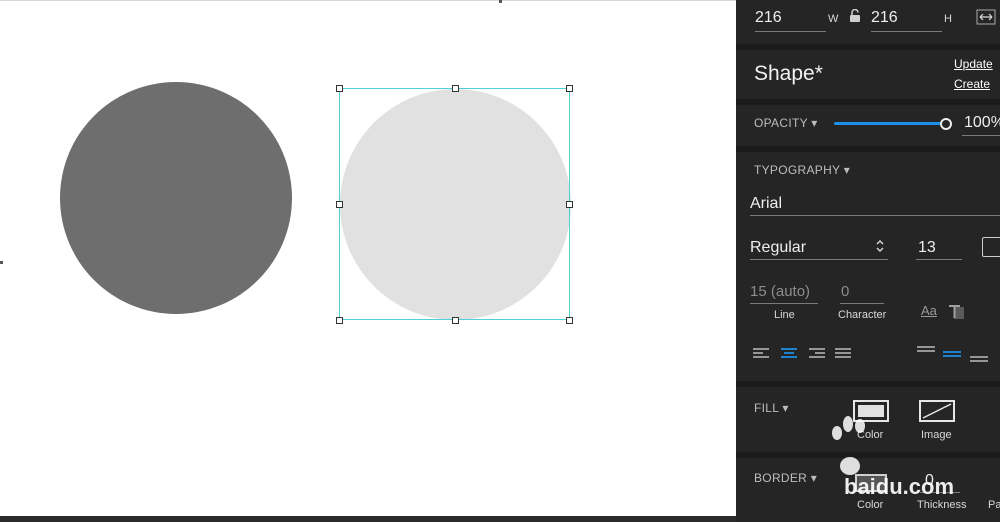 The image size is (1000, 522). I want to click on align-right-icon, so click(817, 354).